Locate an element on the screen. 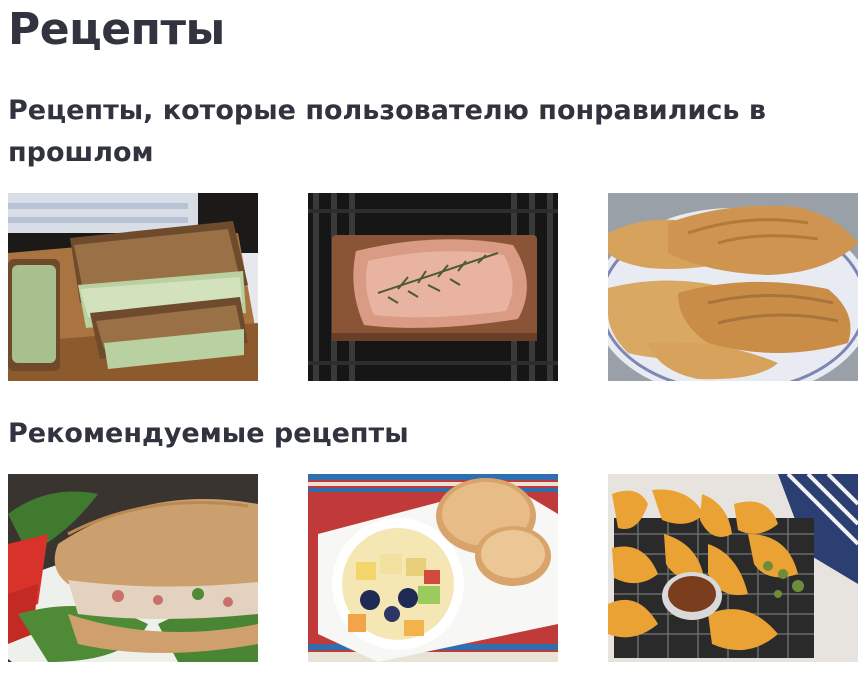  chicken-strips-image is located at coordinates (733, 568).